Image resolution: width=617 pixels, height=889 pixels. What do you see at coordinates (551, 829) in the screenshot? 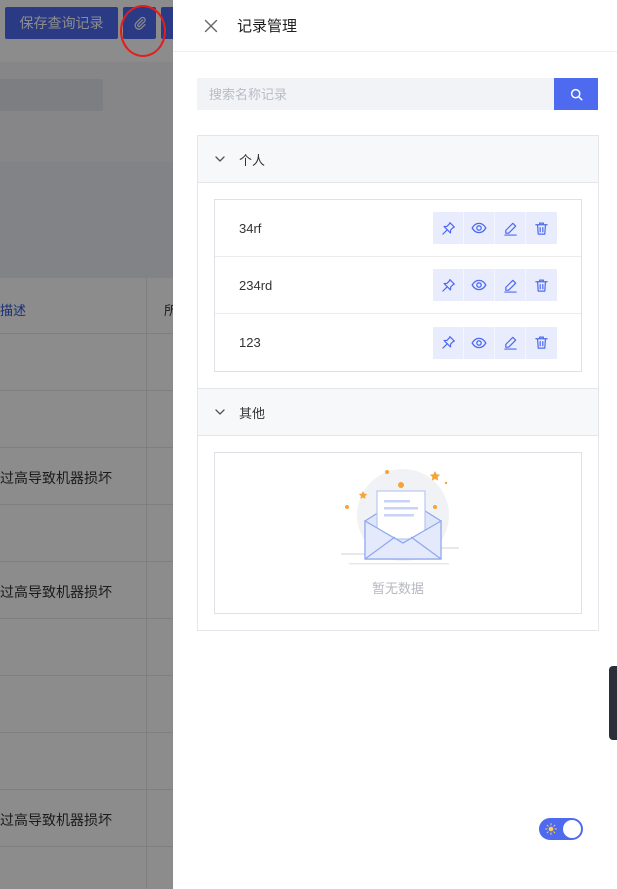
I see `sun-icon` at bounding box center [551, 829].